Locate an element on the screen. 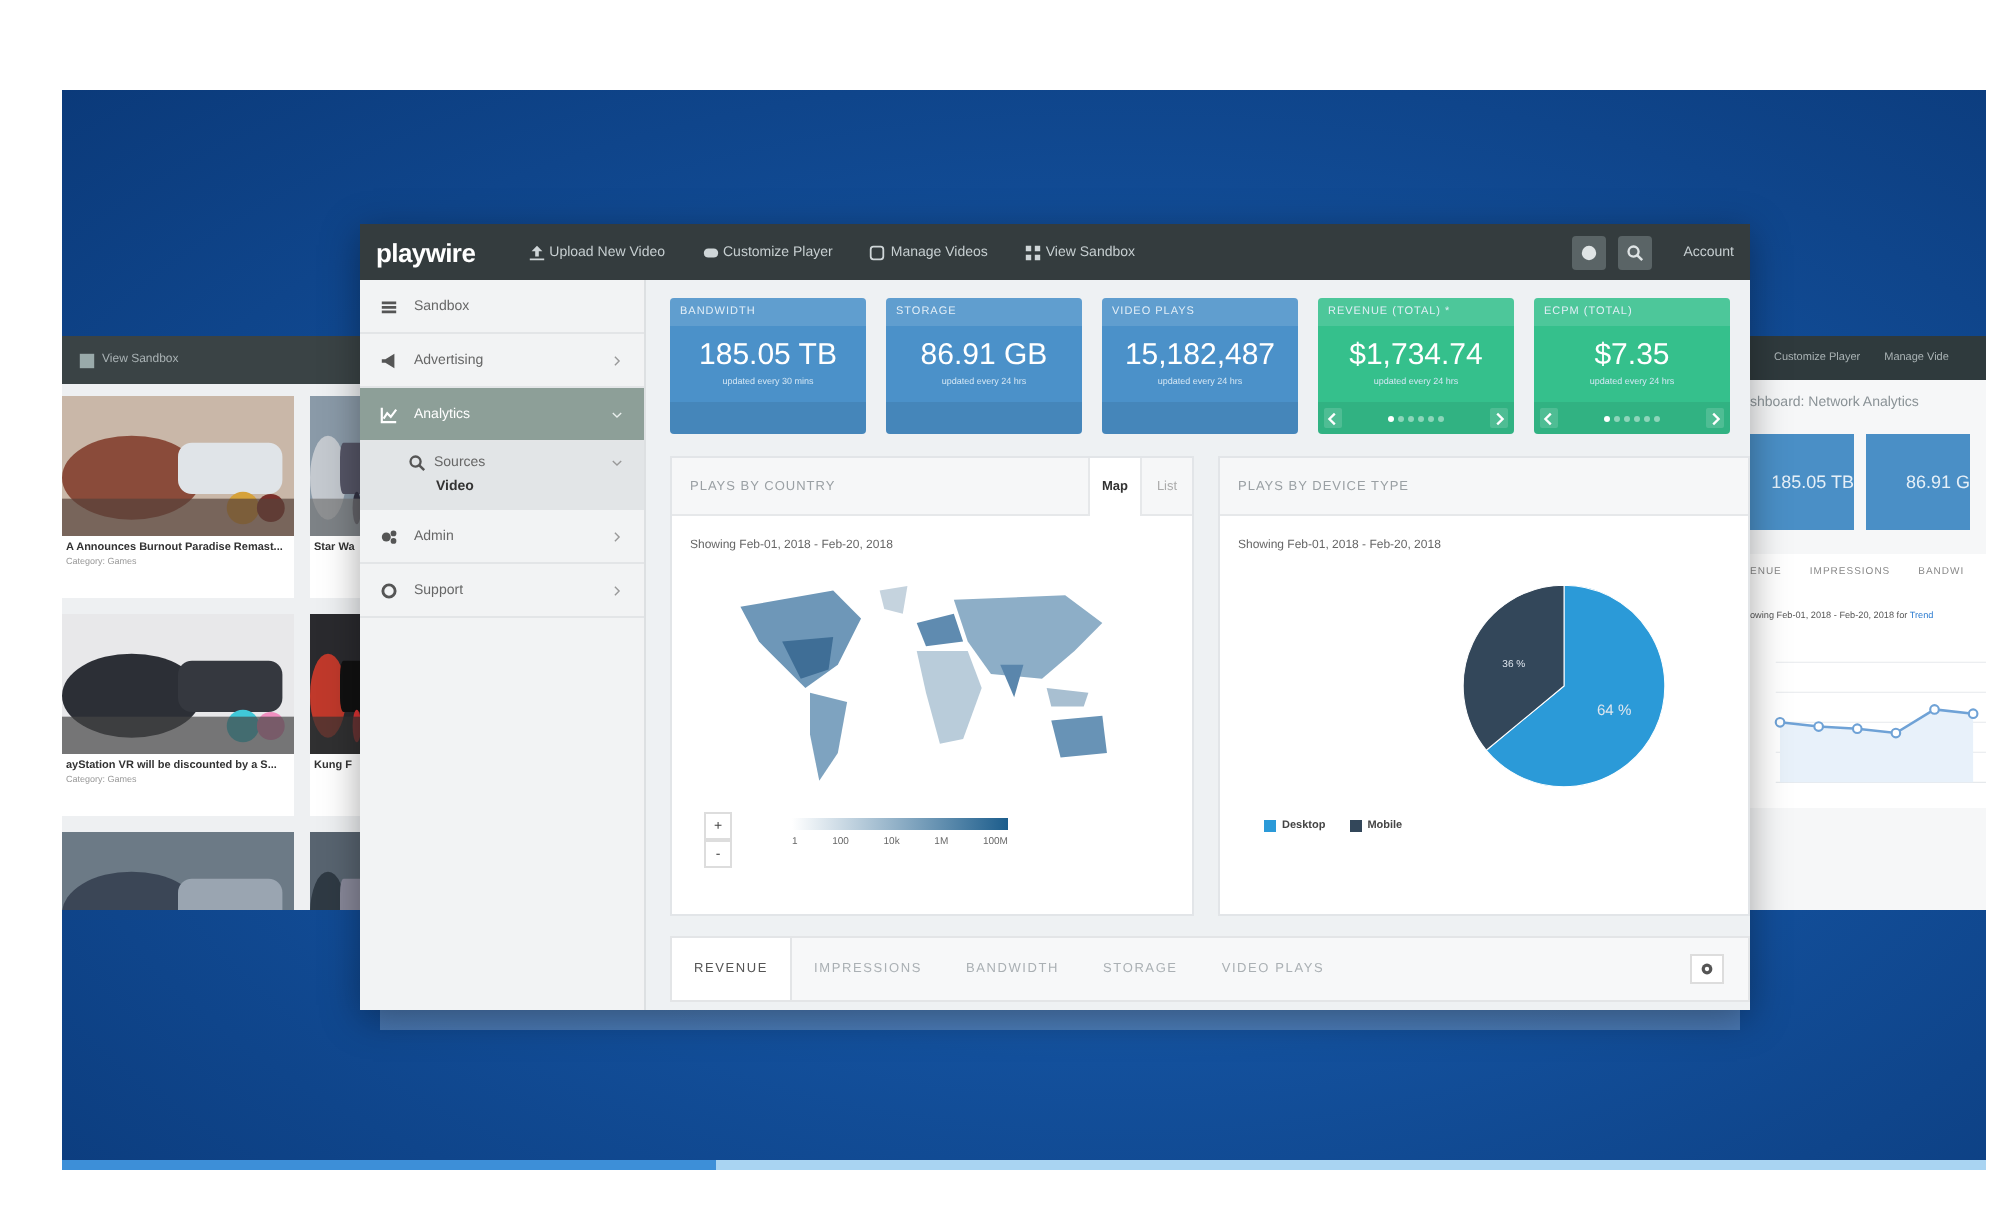  settings-button is located at coordinates (1707, 969).